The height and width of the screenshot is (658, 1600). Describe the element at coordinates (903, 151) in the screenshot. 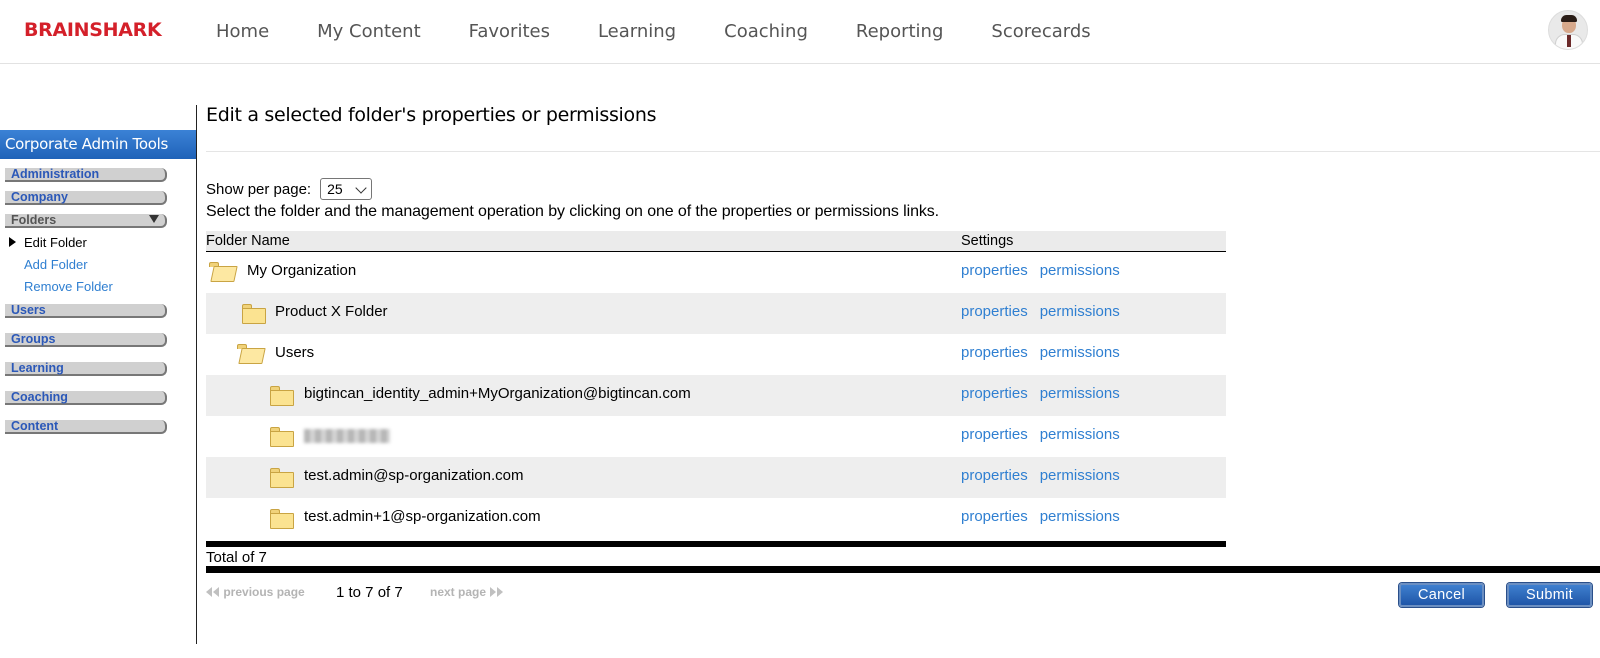

I see `divider` at that location.